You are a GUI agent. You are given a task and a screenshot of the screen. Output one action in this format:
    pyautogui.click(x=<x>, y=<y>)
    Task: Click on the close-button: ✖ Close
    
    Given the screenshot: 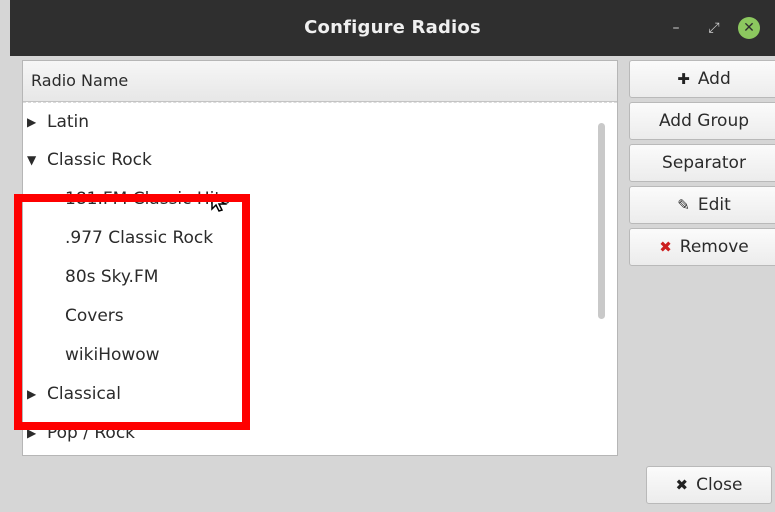 What is the action you would take?
    pyautogui.click(x=709, y=485)
    